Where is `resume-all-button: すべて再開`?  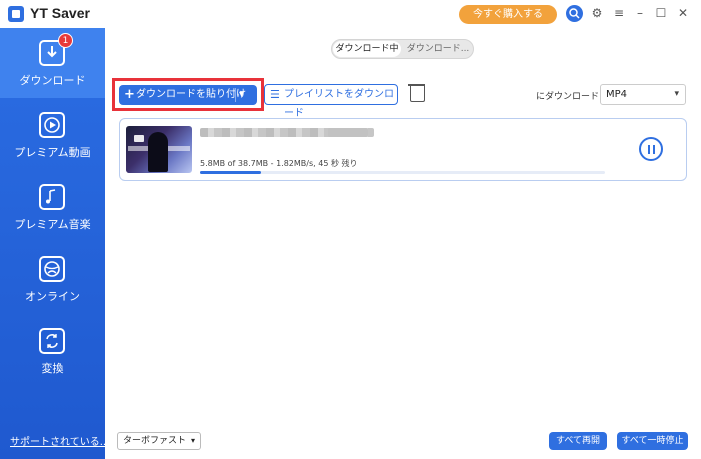 resume-all-button: すべて再開 is located at coordinates (578, 441).